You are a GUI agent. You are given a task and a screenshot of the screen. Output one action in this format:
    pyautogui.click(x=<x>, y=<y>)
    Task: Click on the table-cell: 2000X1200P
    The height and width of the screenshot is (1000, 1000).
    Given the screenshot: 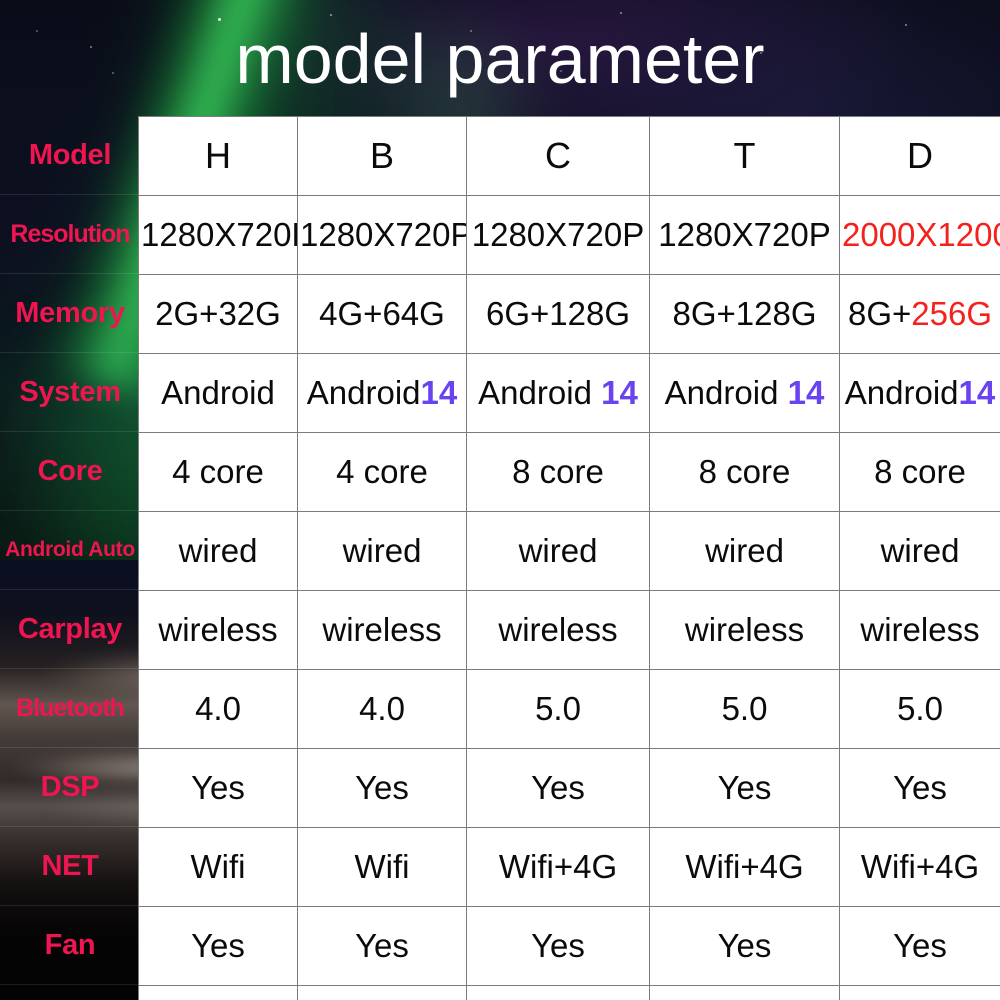 What is the action you would take?
    pyautogui.click(x=919, y=235)
    